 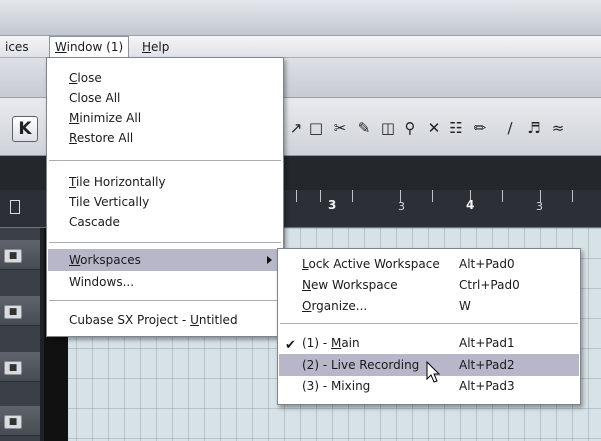 I want to click on menu-item-project: Cubase SX Project - Untitled, so click(x=153, y=320).